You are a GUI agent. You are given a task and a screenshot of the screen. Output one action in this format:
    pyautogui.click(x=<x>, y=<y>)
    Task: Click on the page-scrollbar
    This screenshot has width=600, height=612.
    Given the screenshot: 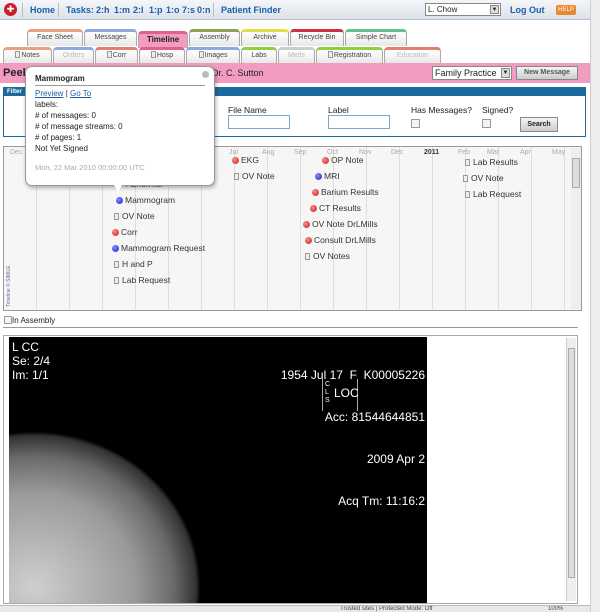 What is the action you would take?
    pyautogui.click(x=595, y=306)
    